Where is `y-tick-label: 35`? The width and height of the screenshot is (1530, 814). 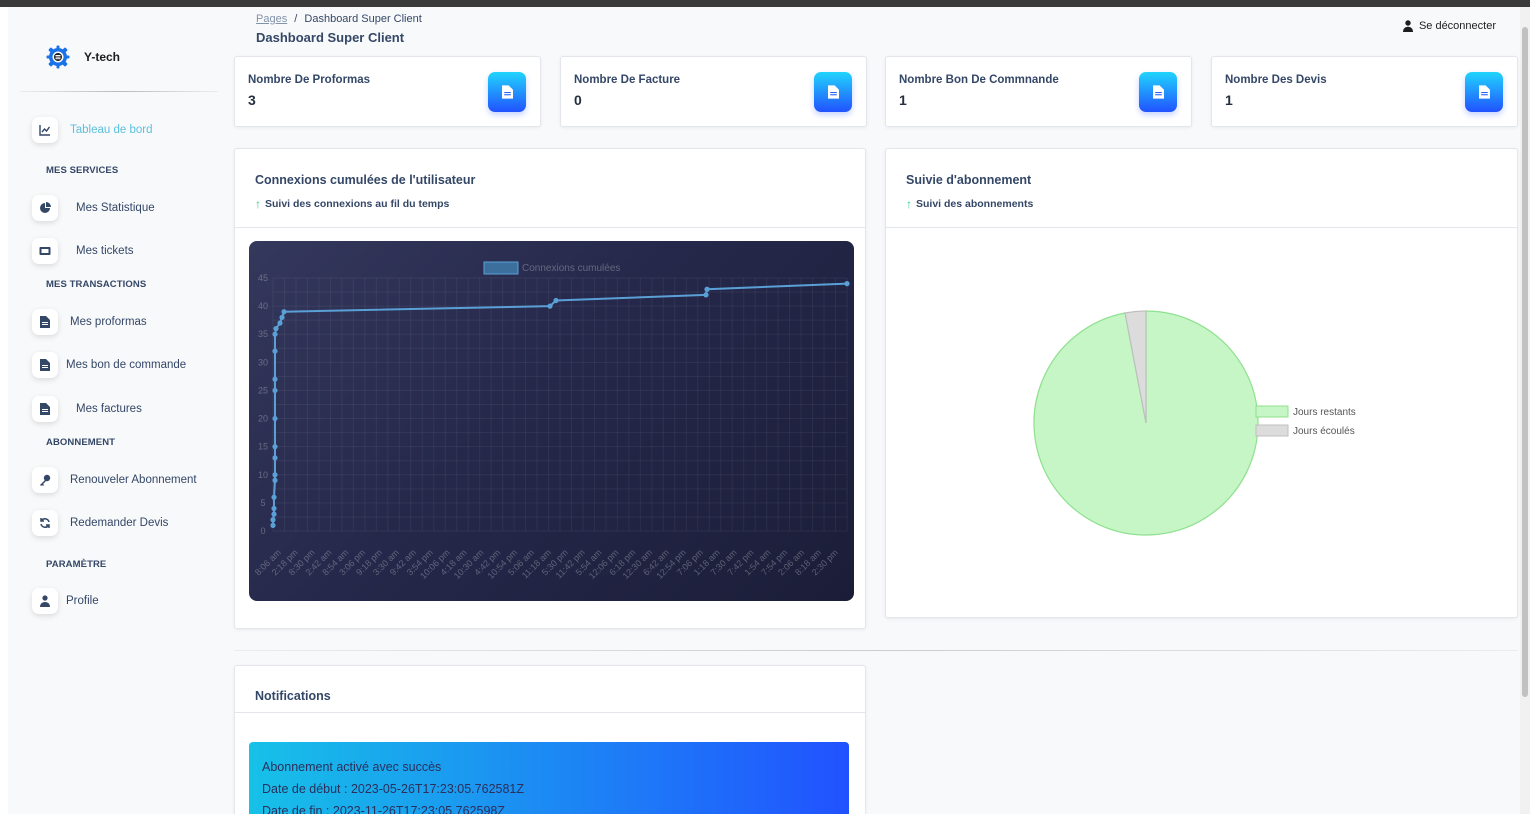 y-tick-label: 35 is located at coordinates (263, 334).